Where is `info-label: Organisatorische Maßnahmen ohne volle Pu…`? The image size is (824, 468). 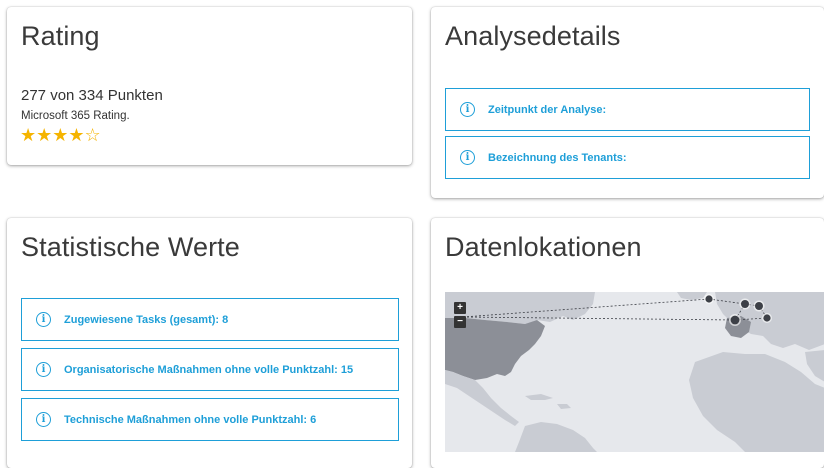 info-label: Organisatorische Maßnahmen ohne volle Pu… is located at coordinates (209, 369).